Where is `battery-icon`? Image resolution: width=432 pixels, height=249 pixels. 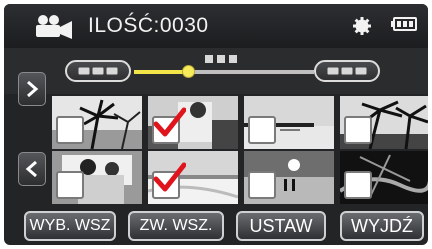 battery-icon is located at coordinates (404, 24).